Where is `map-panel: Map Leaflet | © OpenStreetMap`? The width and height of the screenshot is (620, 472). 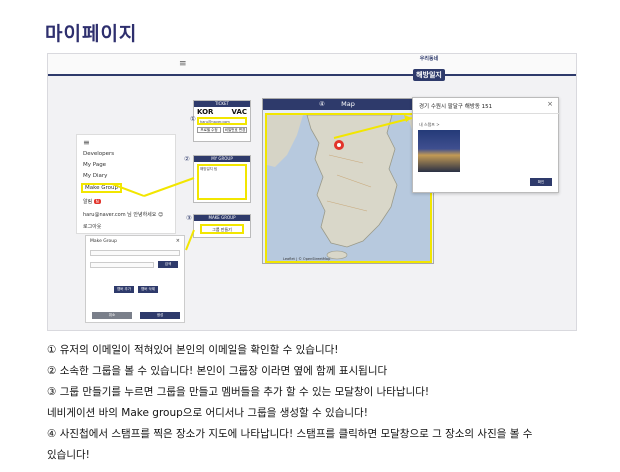 map-panel: Map Leaflet | © OpenStreetMap is located at coordinates (348, 181).